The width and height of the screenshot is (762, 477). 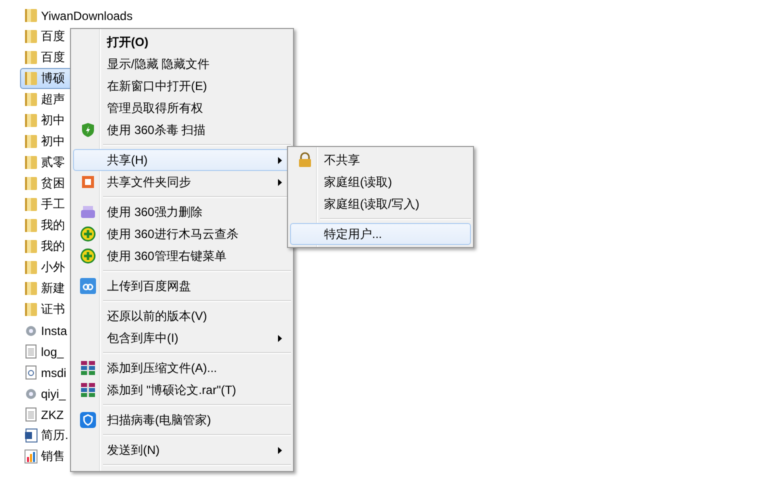 I want to click on menu-label: 共享(H), so click(x=127, y=160).